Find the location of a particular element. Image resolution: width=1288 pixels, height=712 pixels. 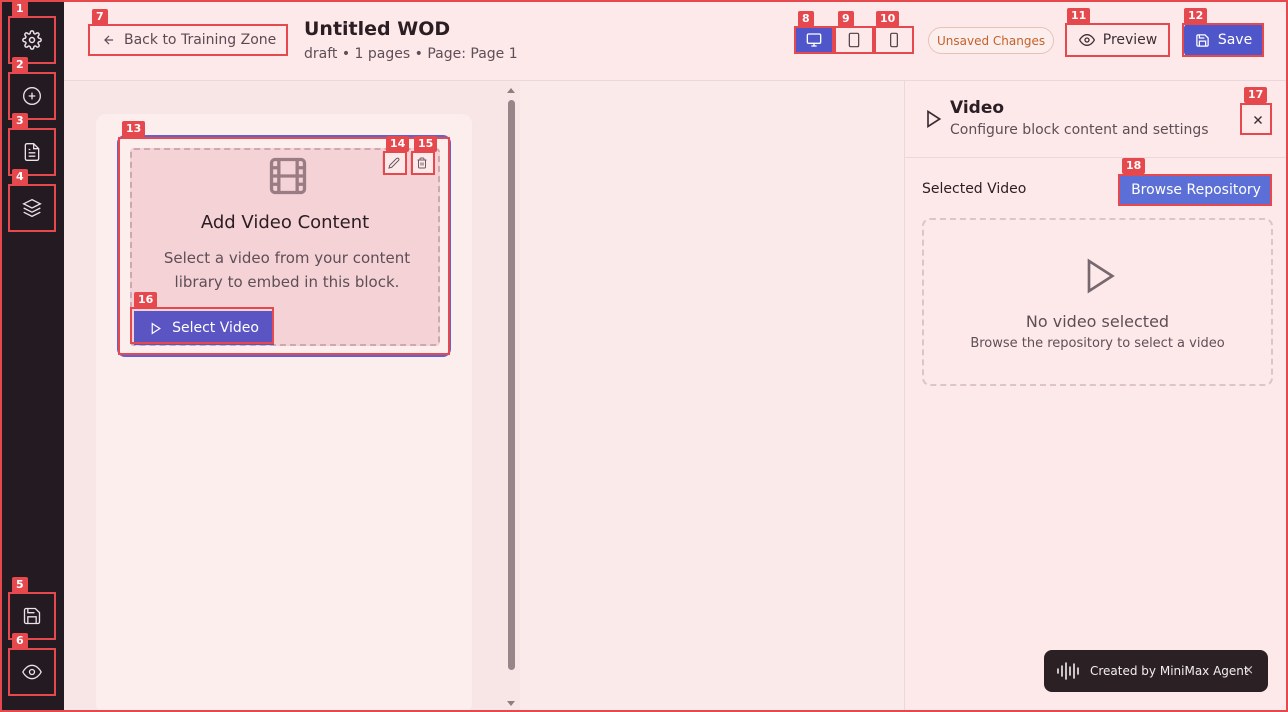

panel-title: Video is located at coordinates (977, 108).